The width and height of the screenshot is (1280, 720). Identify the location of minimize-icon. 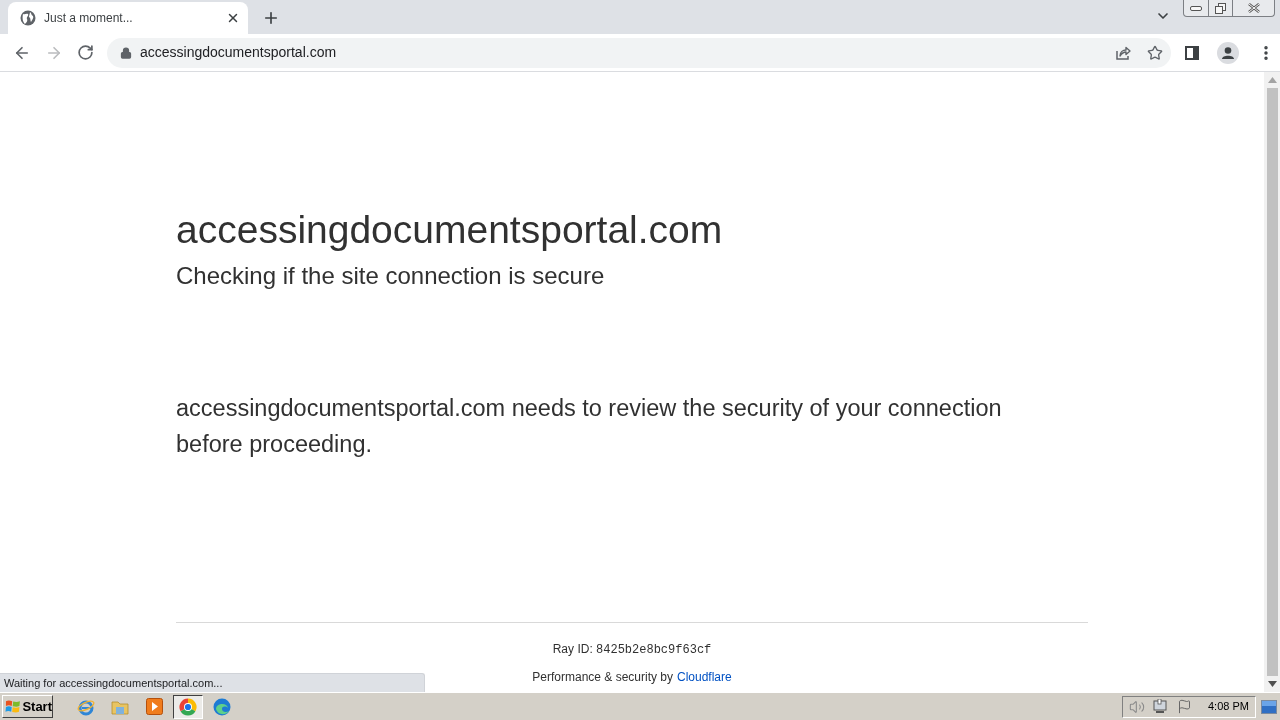
(1196, 8).